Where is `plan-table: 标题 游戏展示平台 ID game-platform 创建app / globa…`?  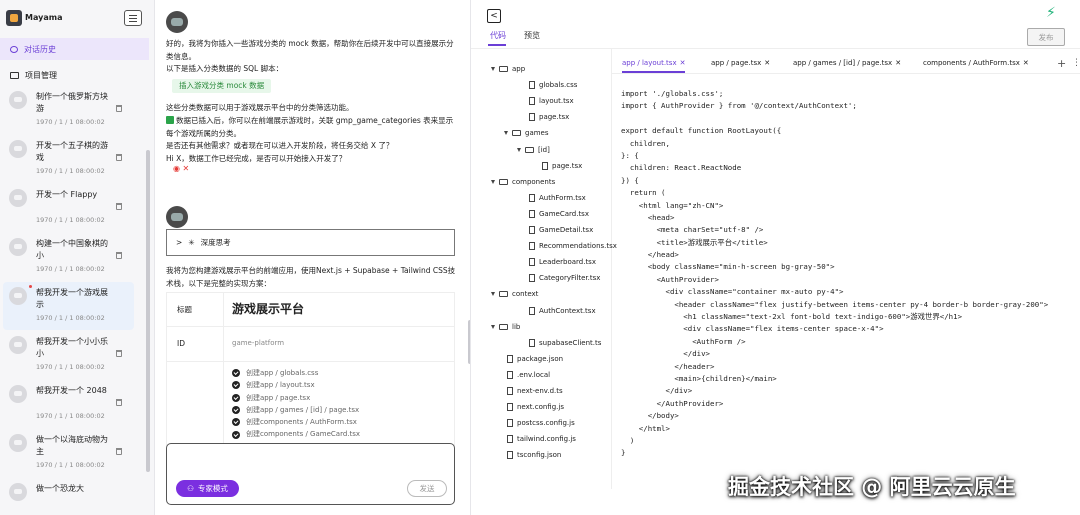 plan-table: 标题 游戏展示平台 ID game-platform 创建app / globa… is located at coordinates (310, 370).